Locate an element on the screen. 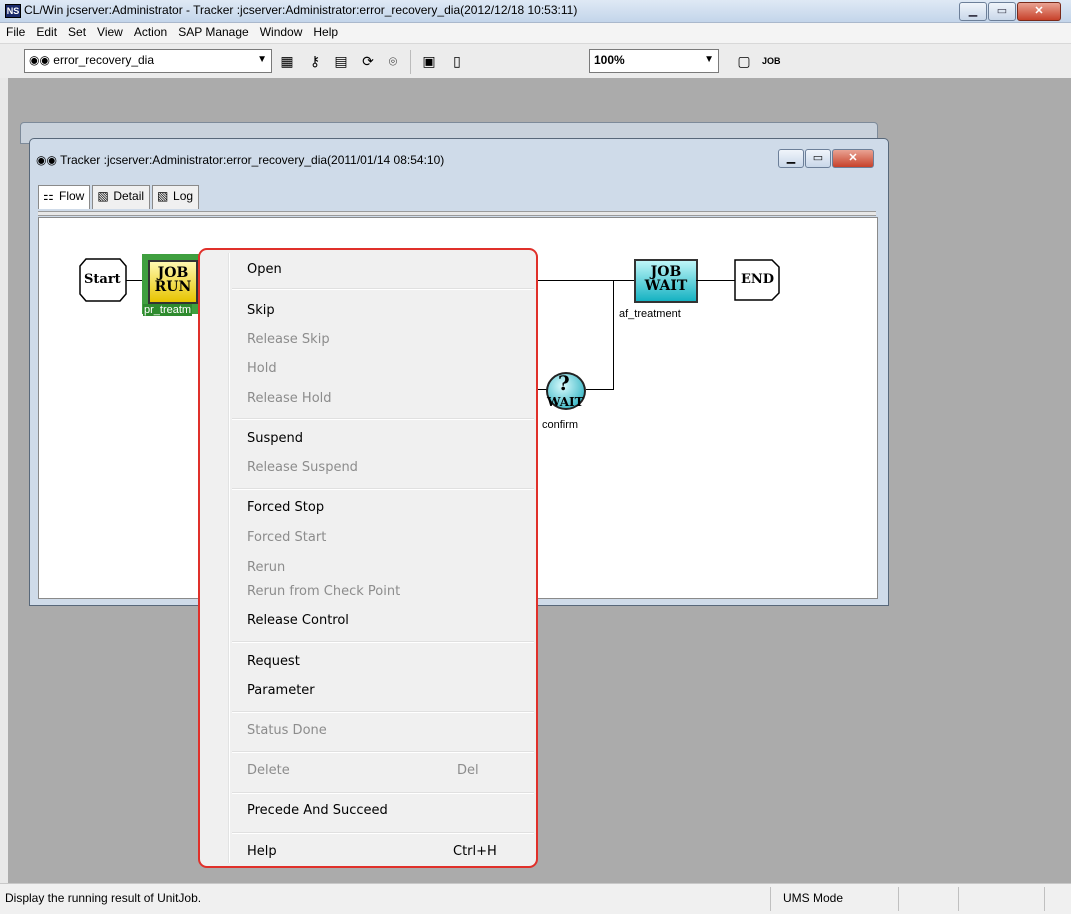  child-close-button: ✕ is located at coordinates (853, 158).